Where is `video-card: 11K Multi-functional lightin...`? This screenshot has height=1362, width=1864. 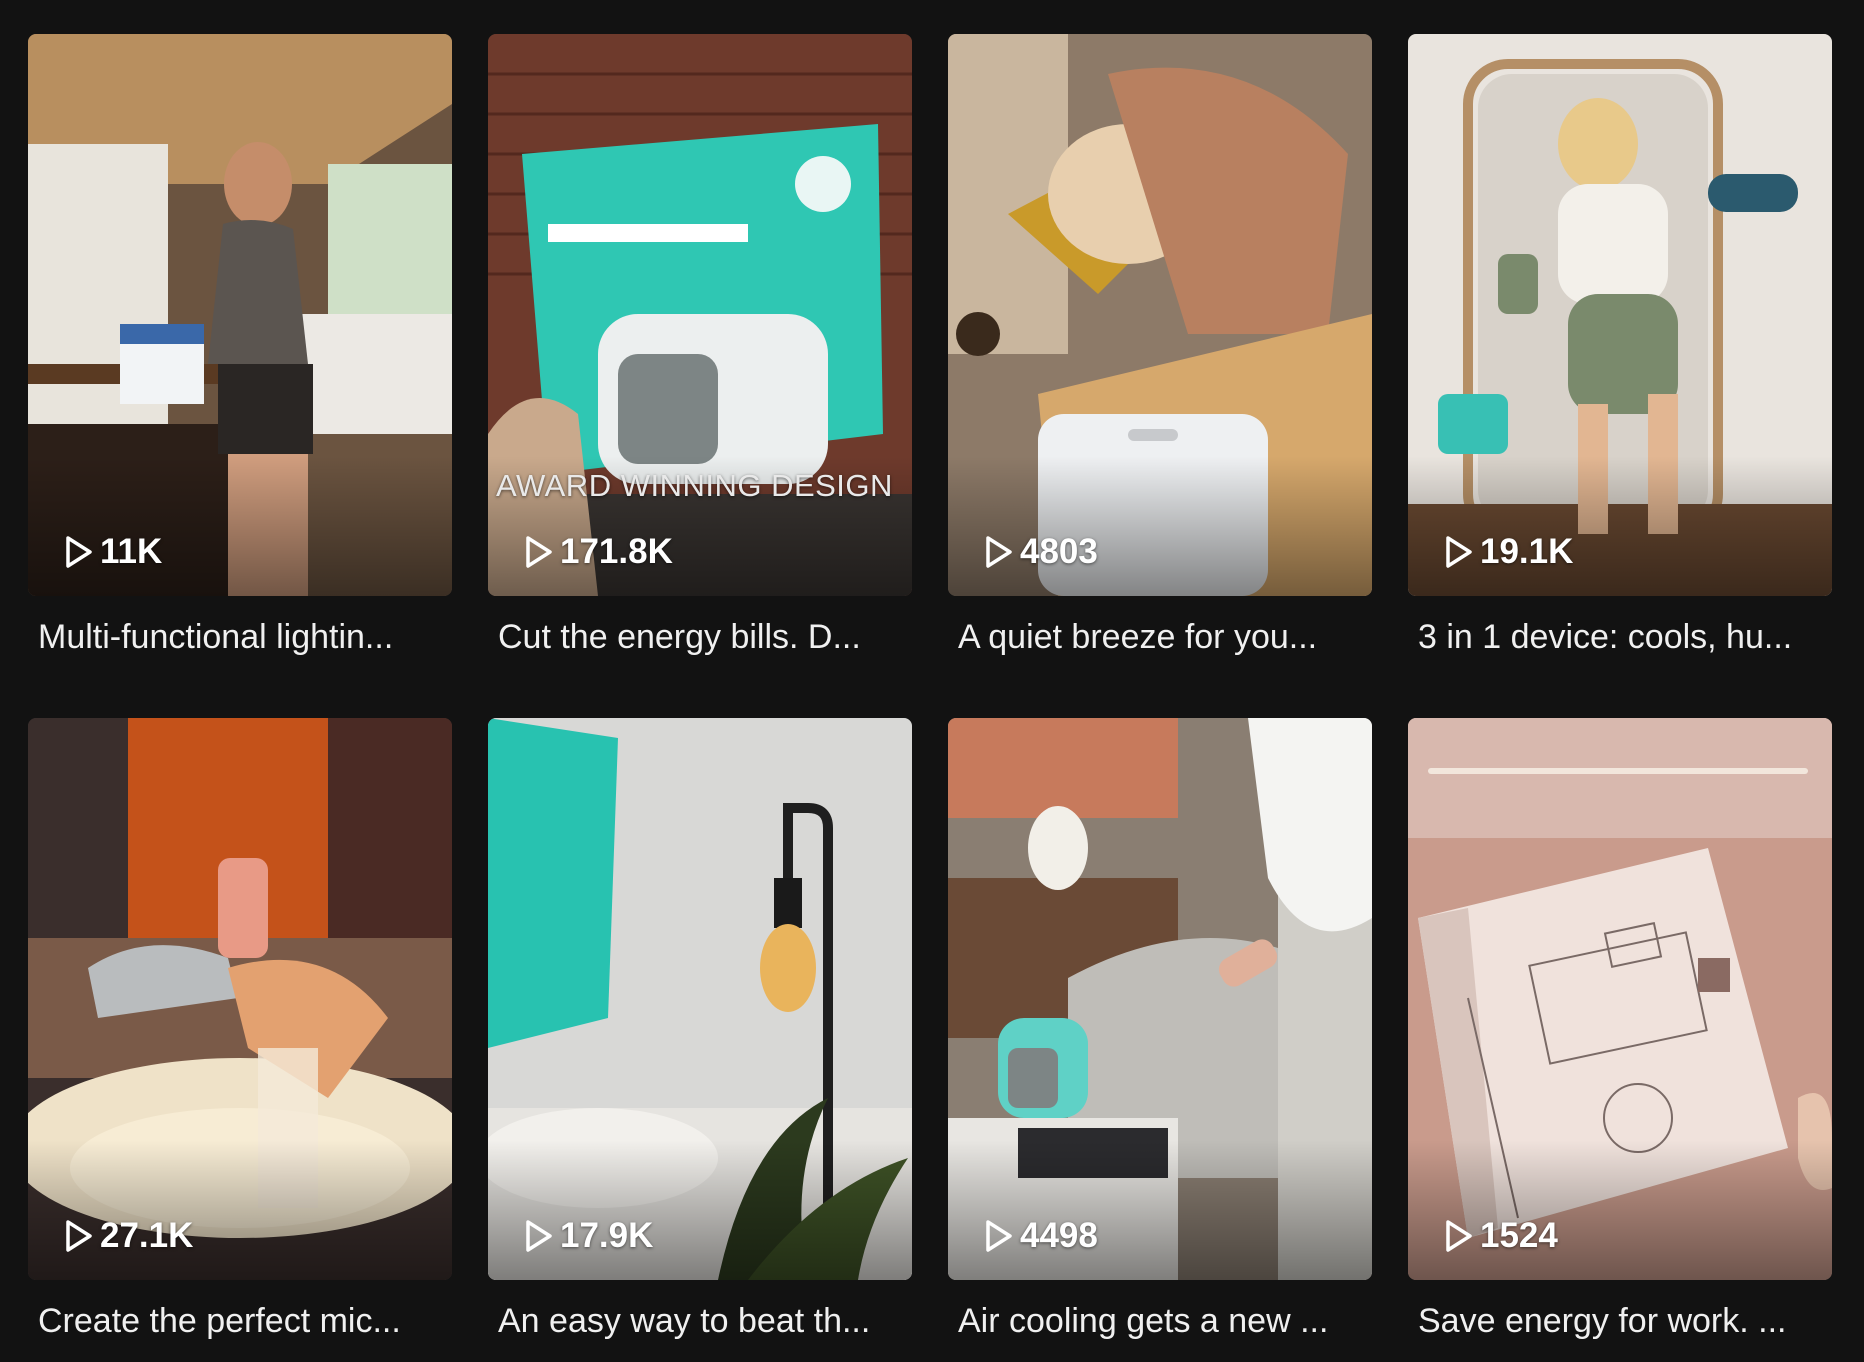
video-card: 11K Multi-functional lightin... is located at coordinates (240, 352).